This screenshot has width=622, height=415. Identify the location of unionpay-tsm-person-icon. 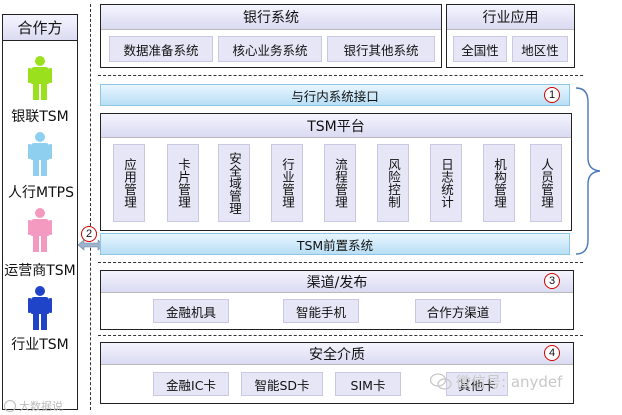
(40, 78).